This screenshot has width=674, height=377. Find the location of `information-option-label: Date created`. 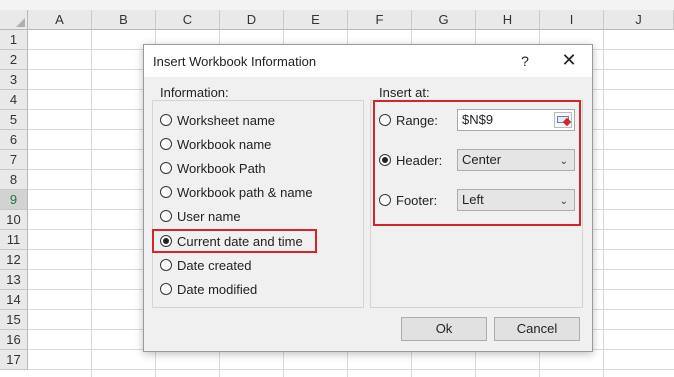

information-option-label: Date created is located at coordinates (214, 265).